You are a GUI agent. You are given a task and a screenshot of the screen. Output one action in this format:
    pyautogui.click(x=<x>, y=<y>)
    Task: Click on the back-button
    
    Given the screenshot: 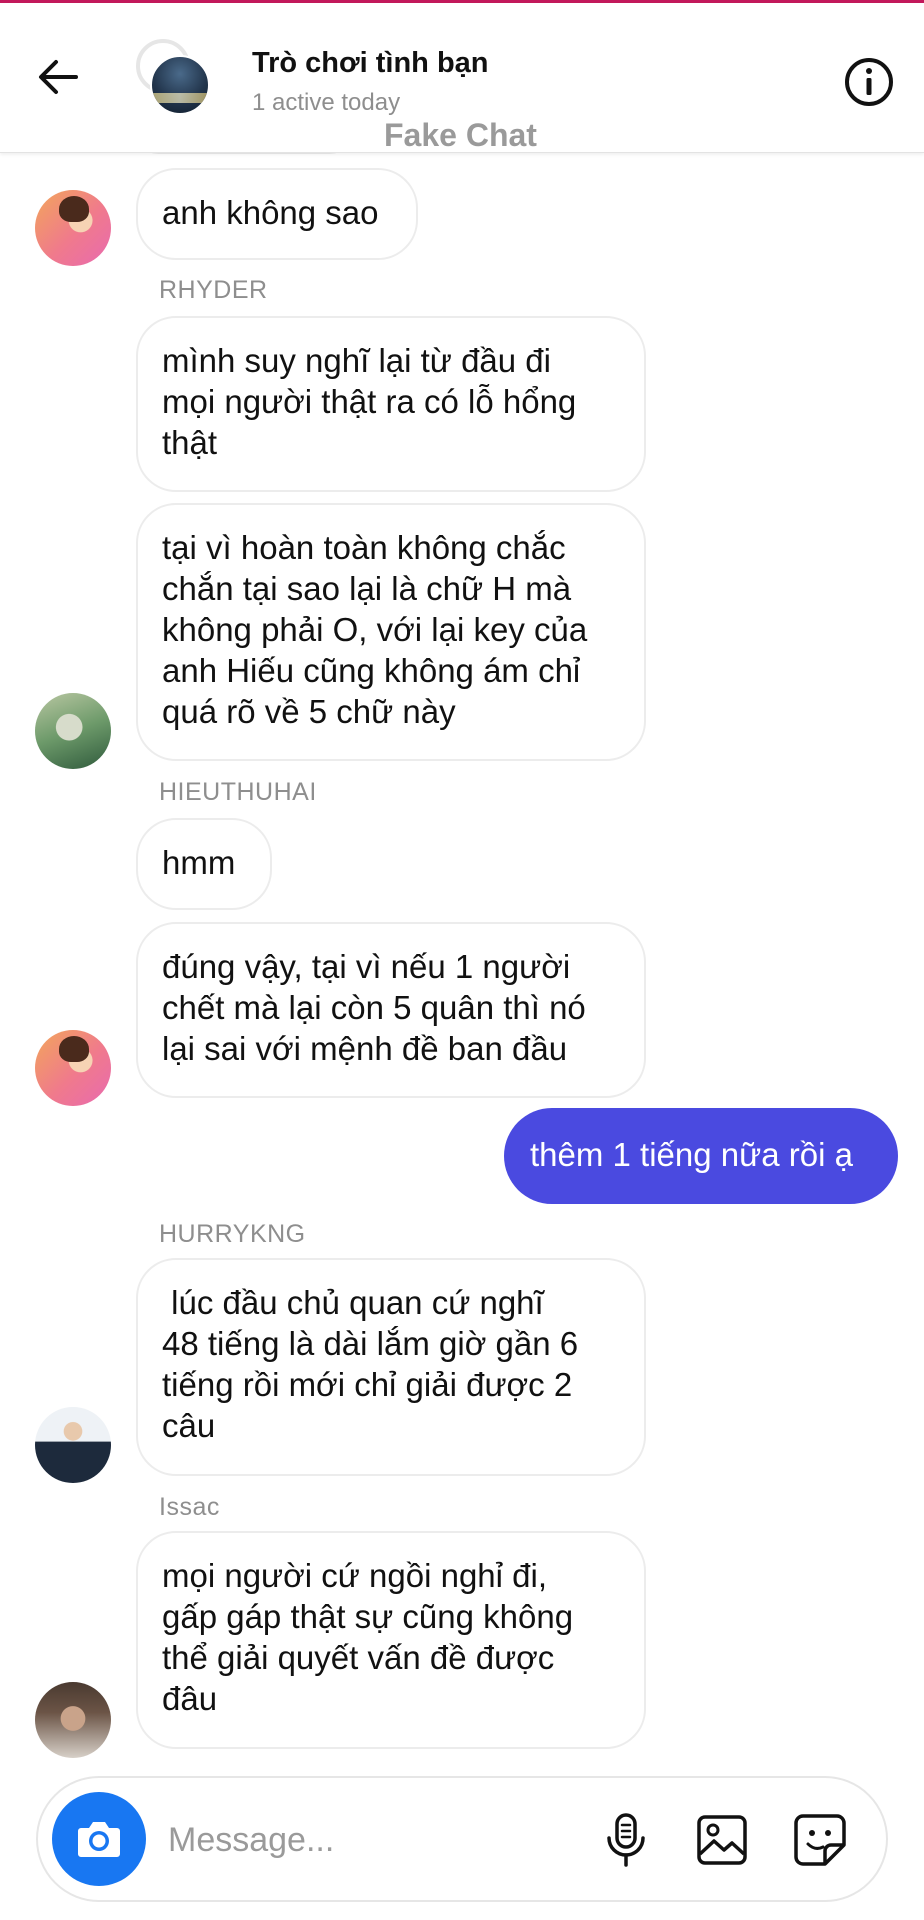 What is the action you would take?
    pyautogui.click(x=58, y=77)
    